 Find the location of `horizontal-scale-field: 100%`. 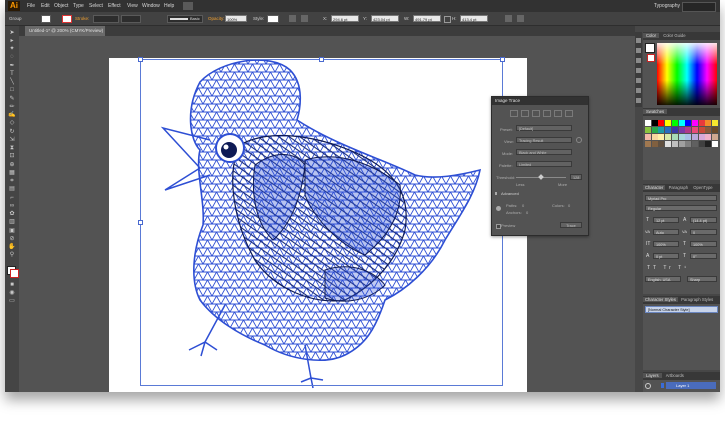

horizontal-scale-field: 100% is located at coordinates (703, 244).